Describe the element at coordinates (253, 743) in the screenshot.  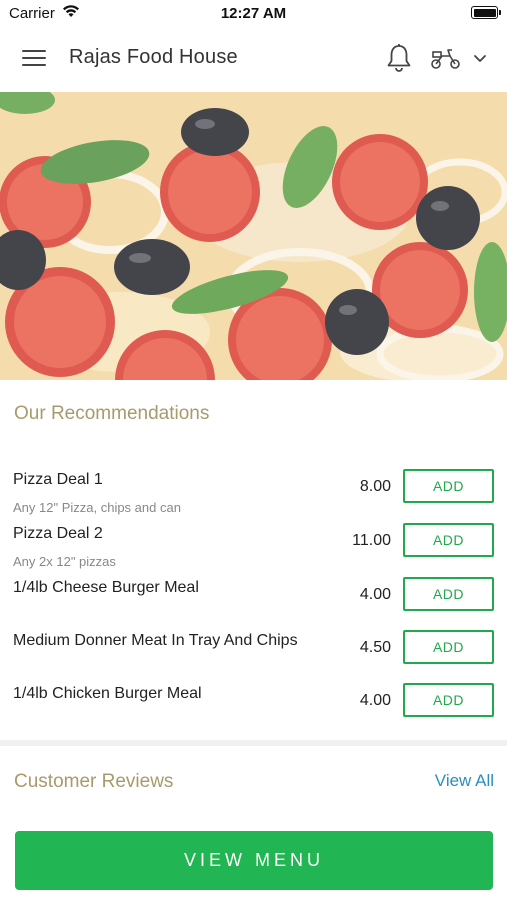
I see `section-divider` at that location.